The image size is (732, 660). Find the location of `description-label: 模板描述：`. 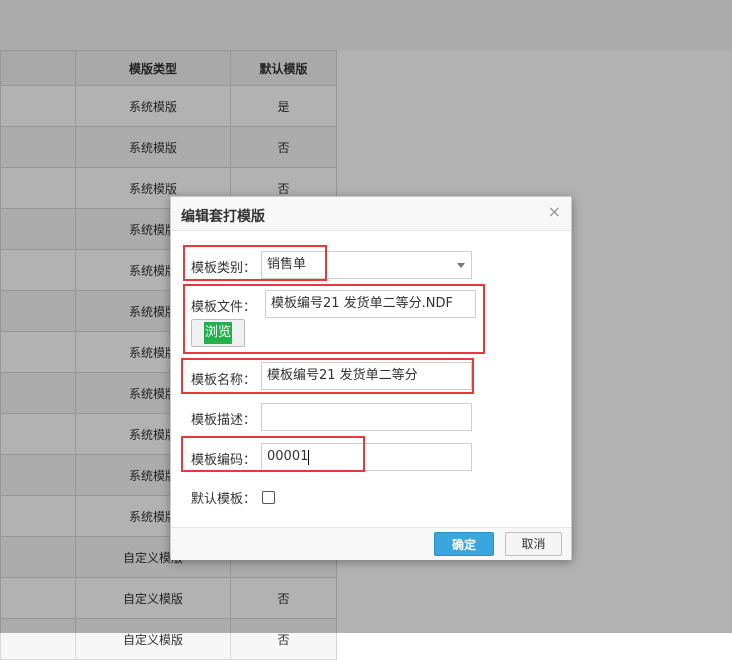

description-label: 模板描述： is located at coordinates (224, 420).